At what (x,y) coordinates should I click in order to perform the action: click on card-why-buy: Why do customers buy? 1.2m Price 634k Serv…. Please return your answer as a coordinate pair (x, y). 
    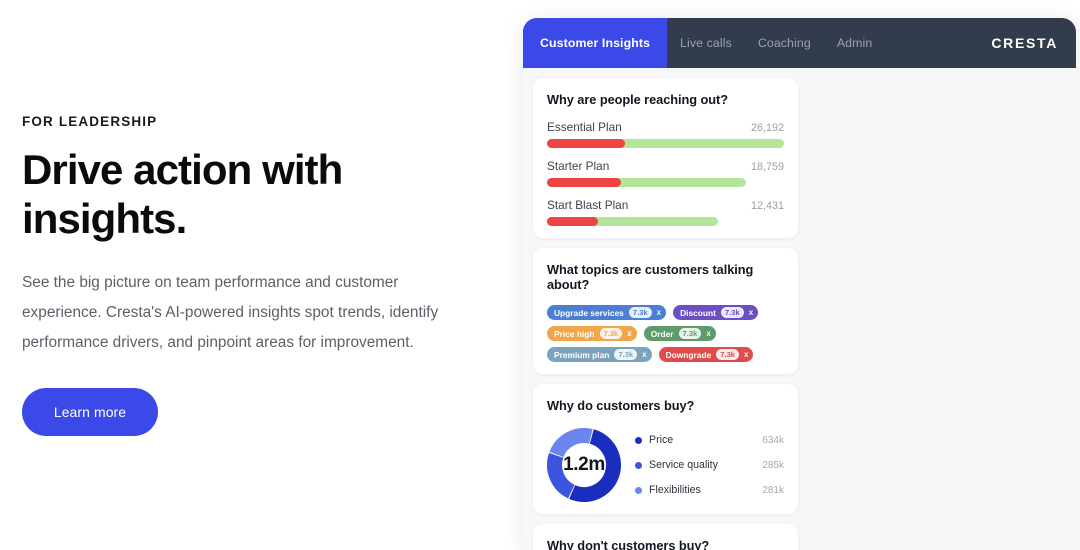
    Looking at the image, I should click on (665, 449).